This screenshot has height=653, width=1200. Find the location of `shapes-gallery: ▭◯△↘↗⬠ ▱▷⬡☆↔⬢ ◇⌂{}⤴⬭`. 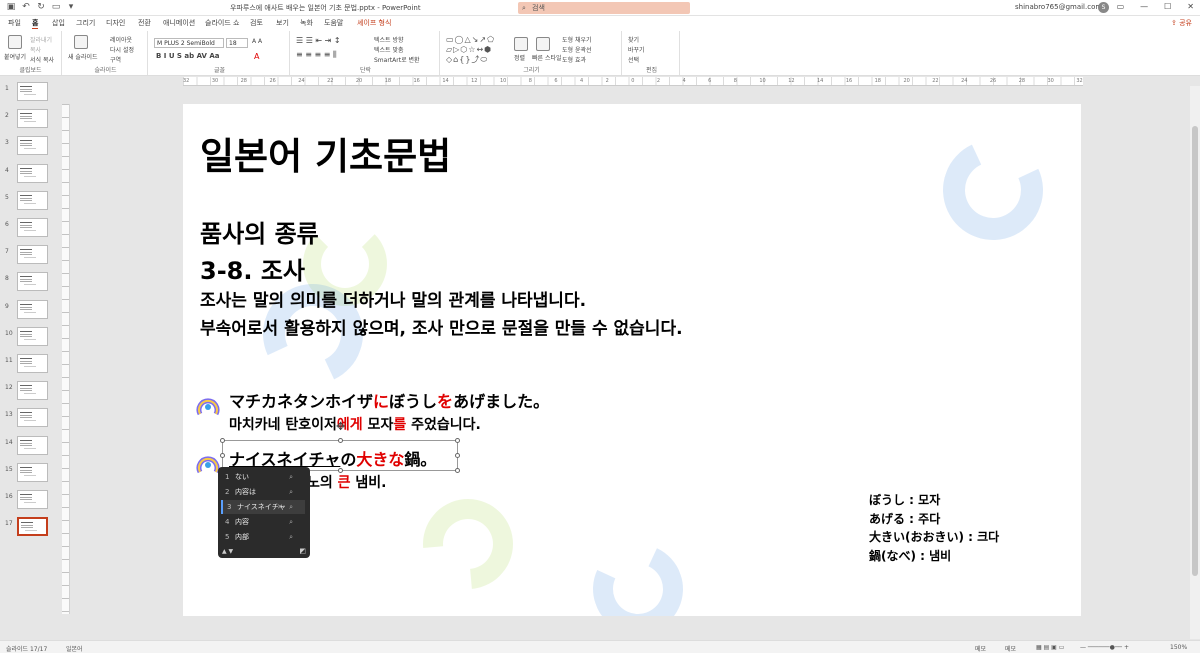

shapes-gallery: ▭◯△↘↗⬠ ▱▷⬡☆↔⬢ ◇⌂{}⤴⬭ is located at coordinates (475, 50).